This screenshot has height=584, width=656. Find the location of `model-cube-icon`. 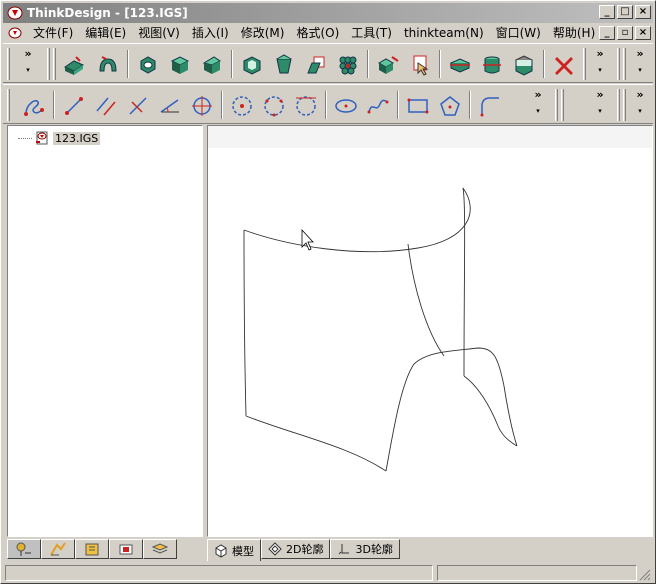

model-cube-icon is located at coordinates (221, 550).